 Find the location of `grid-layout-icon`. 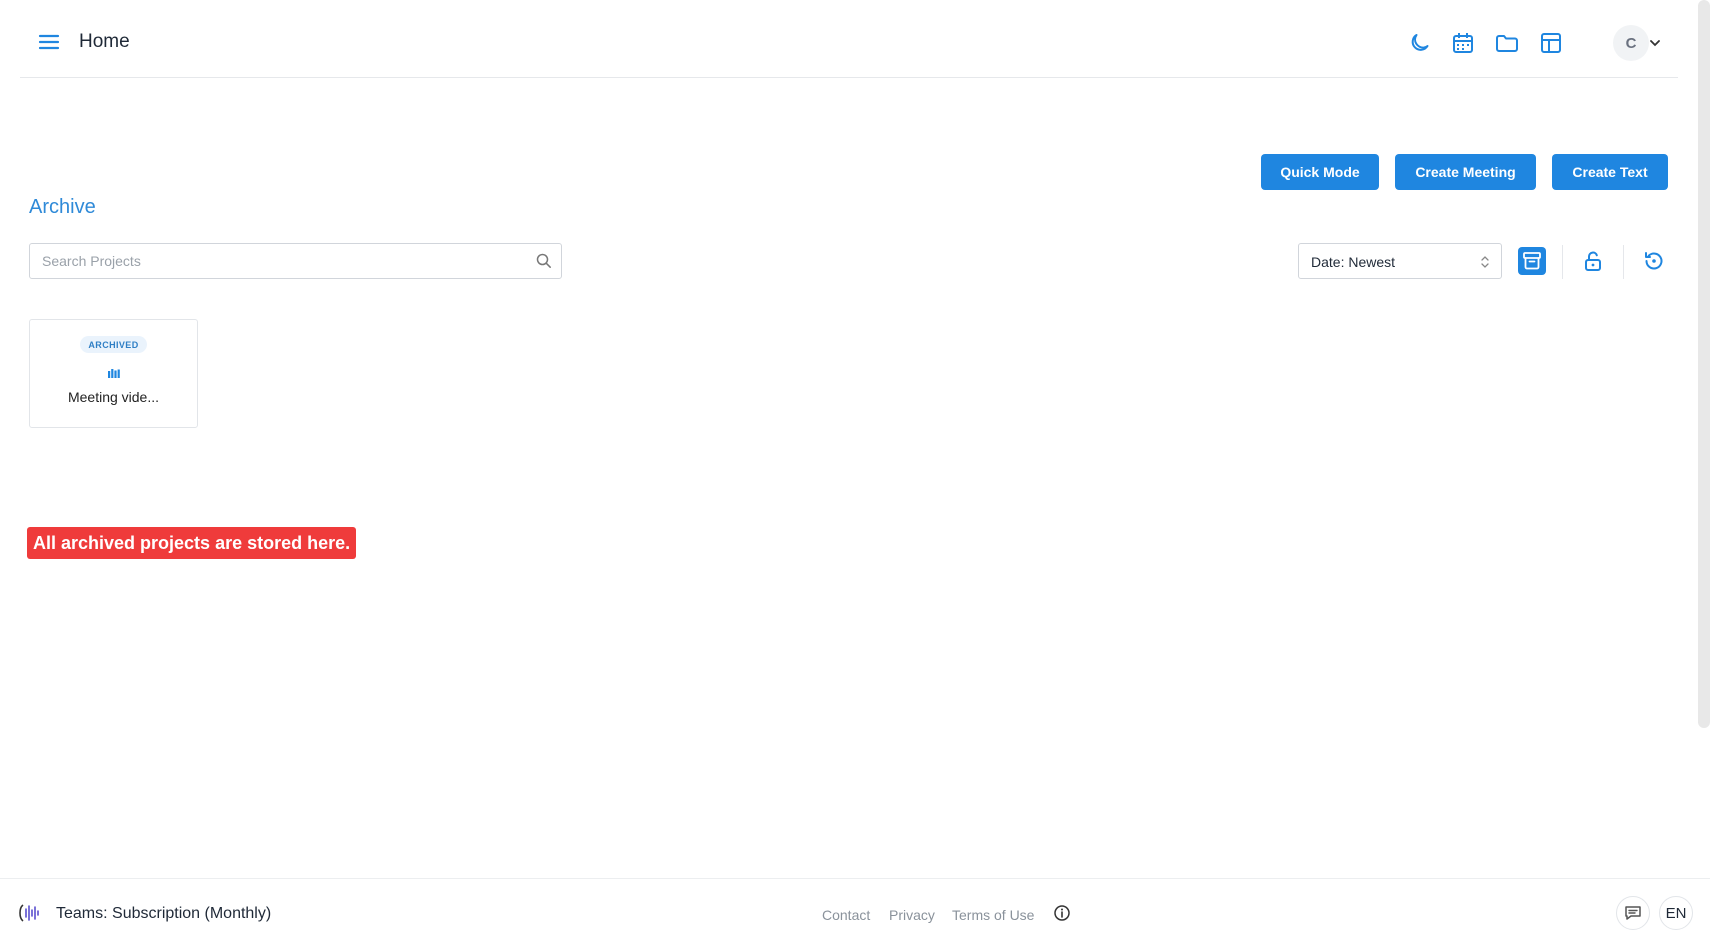

grid-layout-icon is located at coordinates (1551, 43).